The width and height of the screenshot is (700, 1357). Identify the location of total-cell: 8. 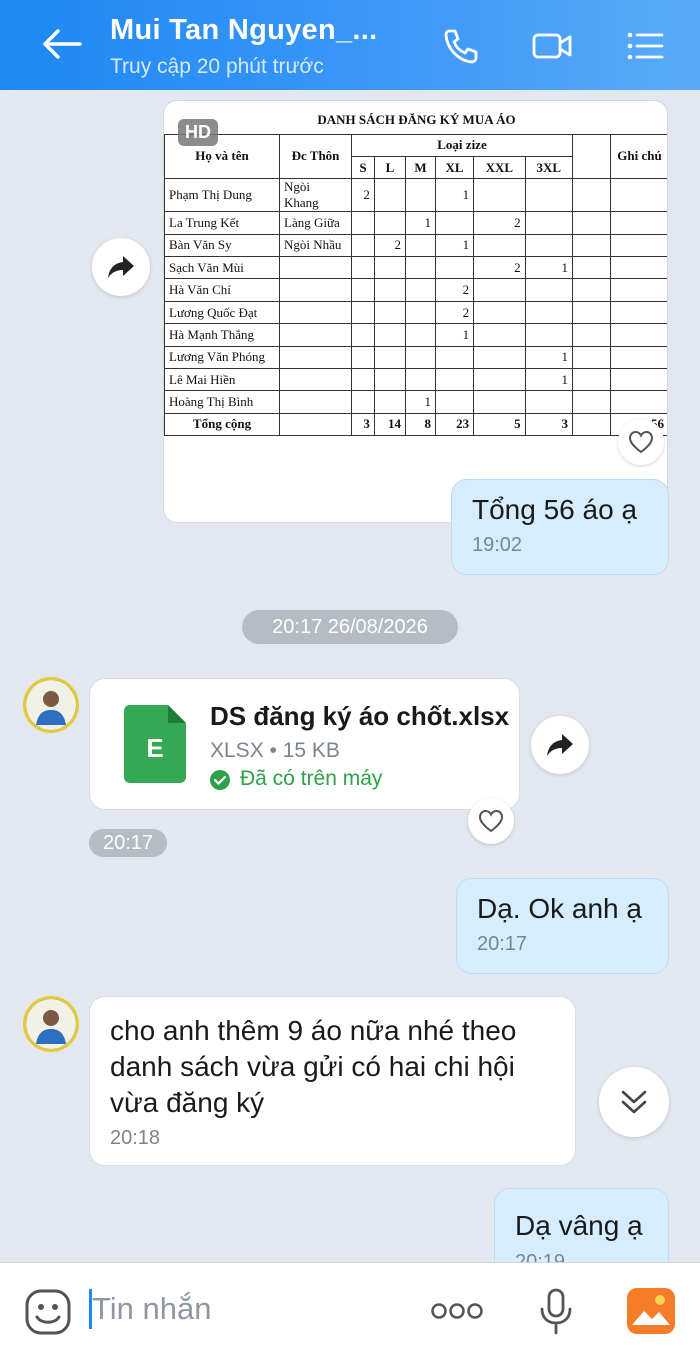
(420, 424).